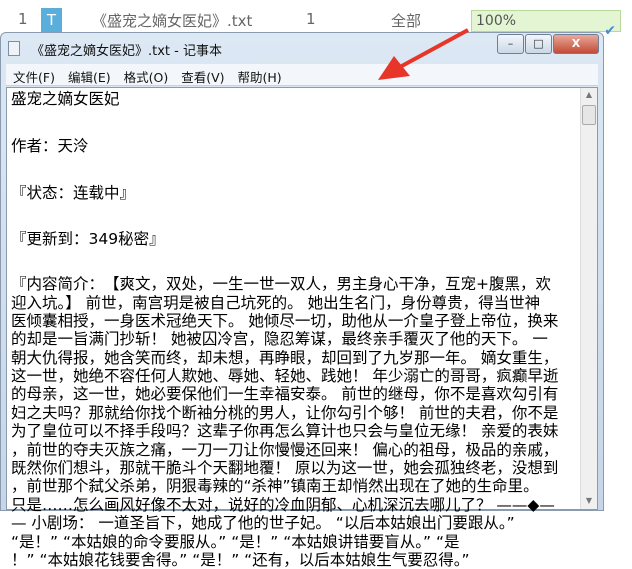 The height and width of the screenshot is (569, 632). I want to click on text-line: “是！” “本姑娘的命令要服从。” “是！” “本姑娘讲错要盲从。” “是, so click(235, 541).